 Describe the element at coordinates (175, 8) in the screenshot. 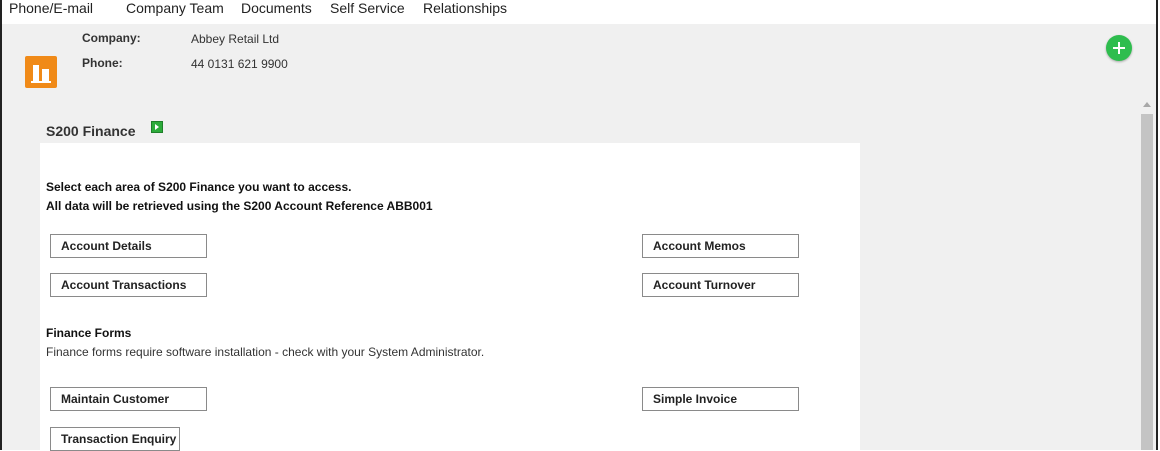

I see `tab-company-team: Company Team` at that location.